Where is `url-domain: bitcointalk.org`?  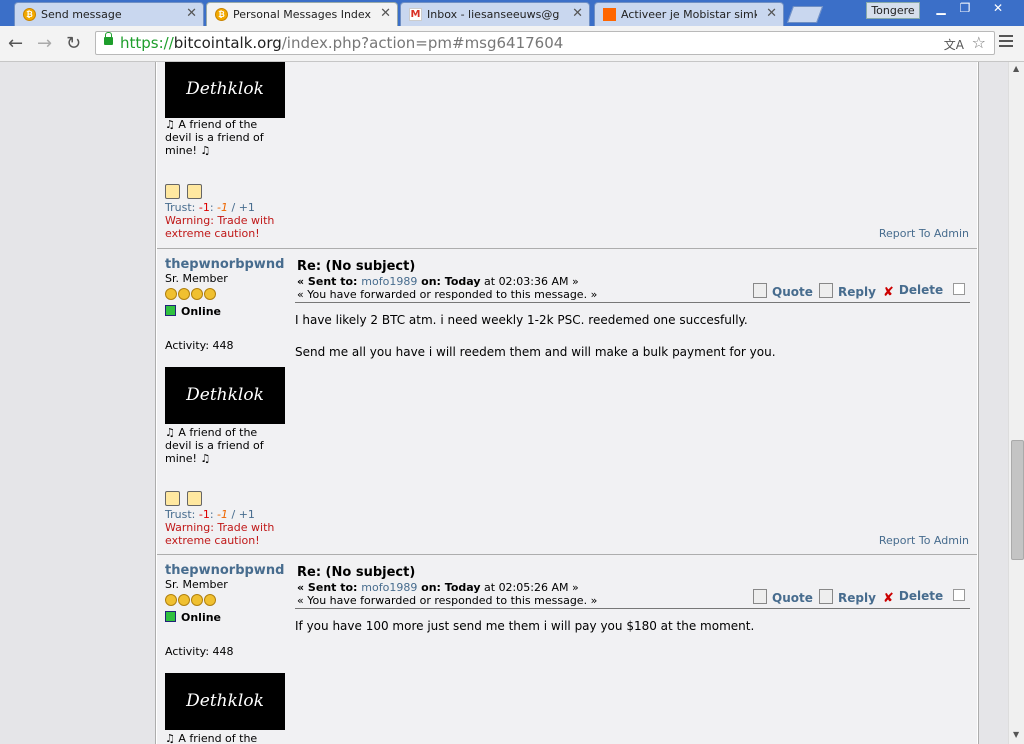
url-domain: bitcointalk.org is located at coordinates (227, 43).